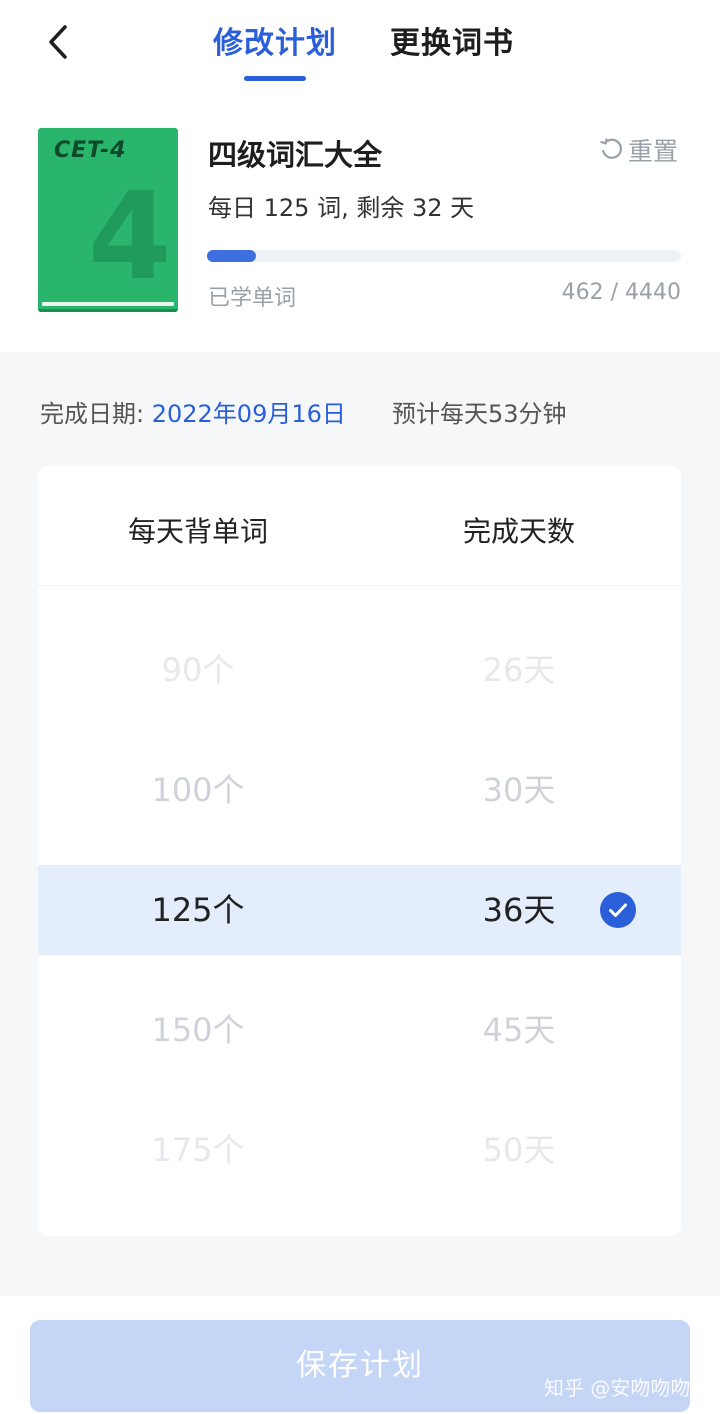 The height and width of the screenshot is (1414, 720). I want to click on words-option: 175个, so click(198, 1150).